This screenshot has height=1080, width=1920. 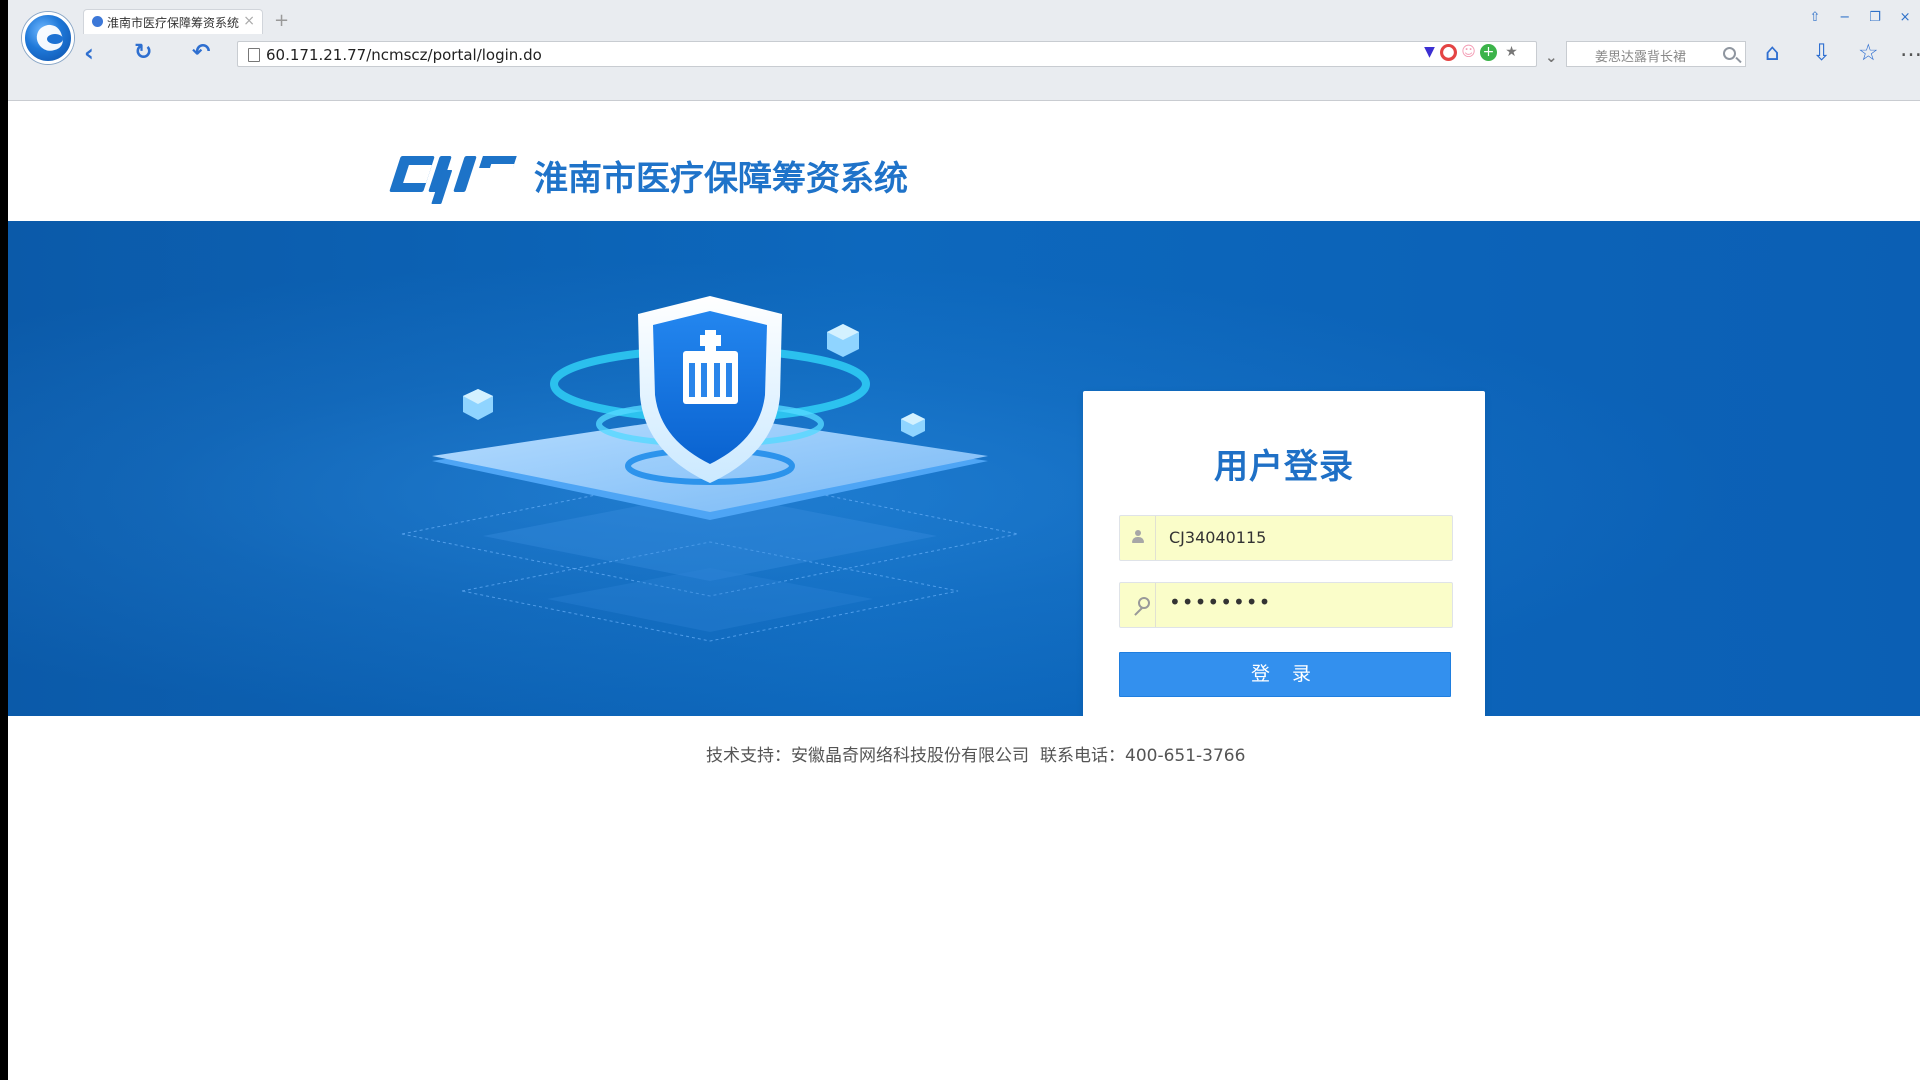 What do you see at coordinates (1905, 20) in the screenshot?
I see `window-close-icon: ×` at bounding box center [1905, 20].